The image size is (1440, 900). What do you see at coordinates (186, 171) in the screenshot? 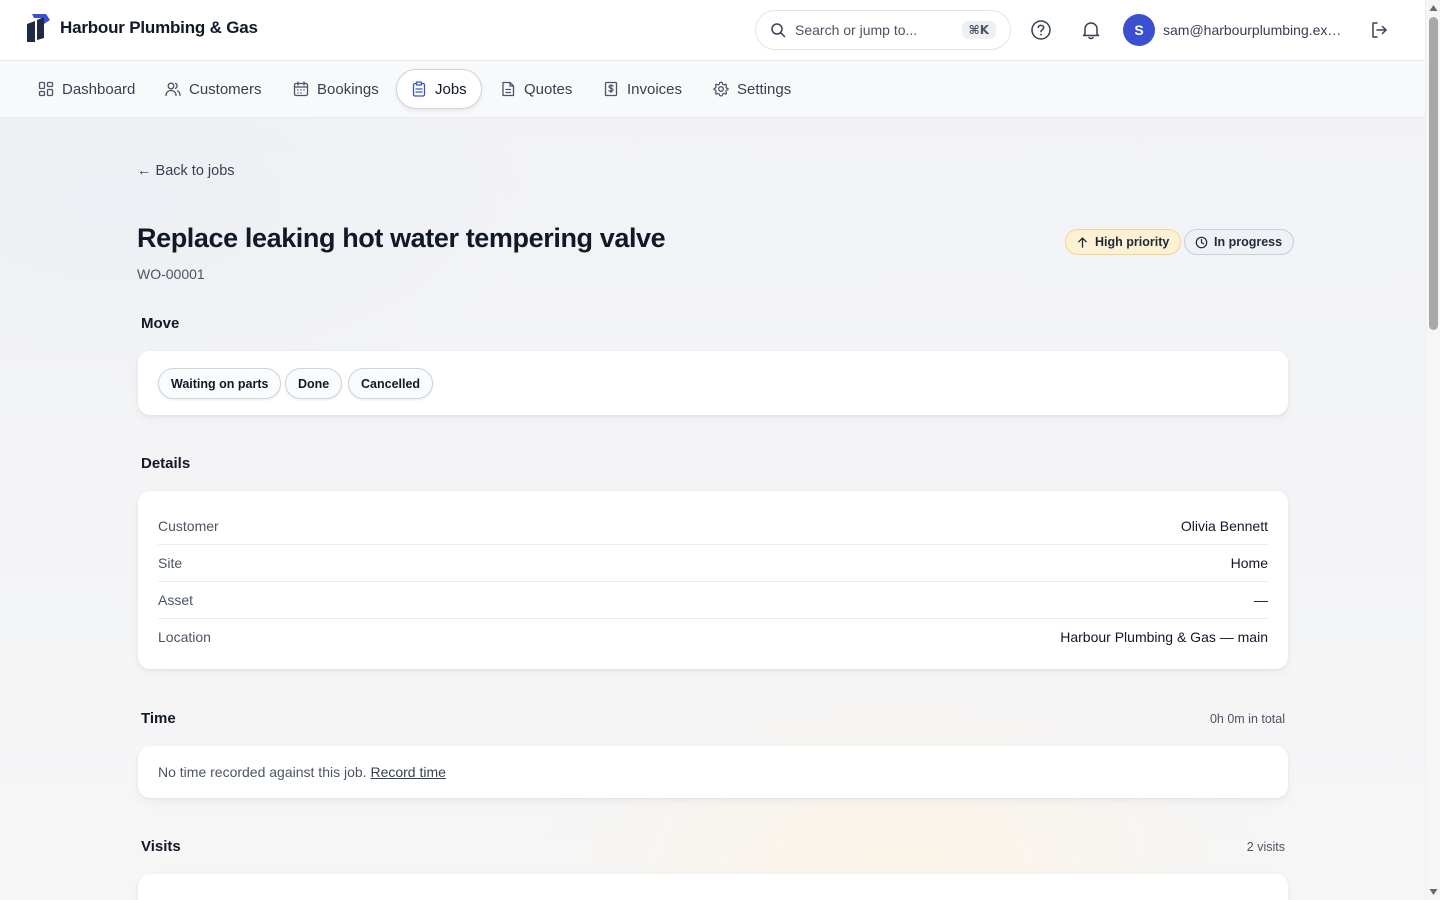
I see `back-to-jobs-link: ← Back to jobs` at bounding box center [186, 171].